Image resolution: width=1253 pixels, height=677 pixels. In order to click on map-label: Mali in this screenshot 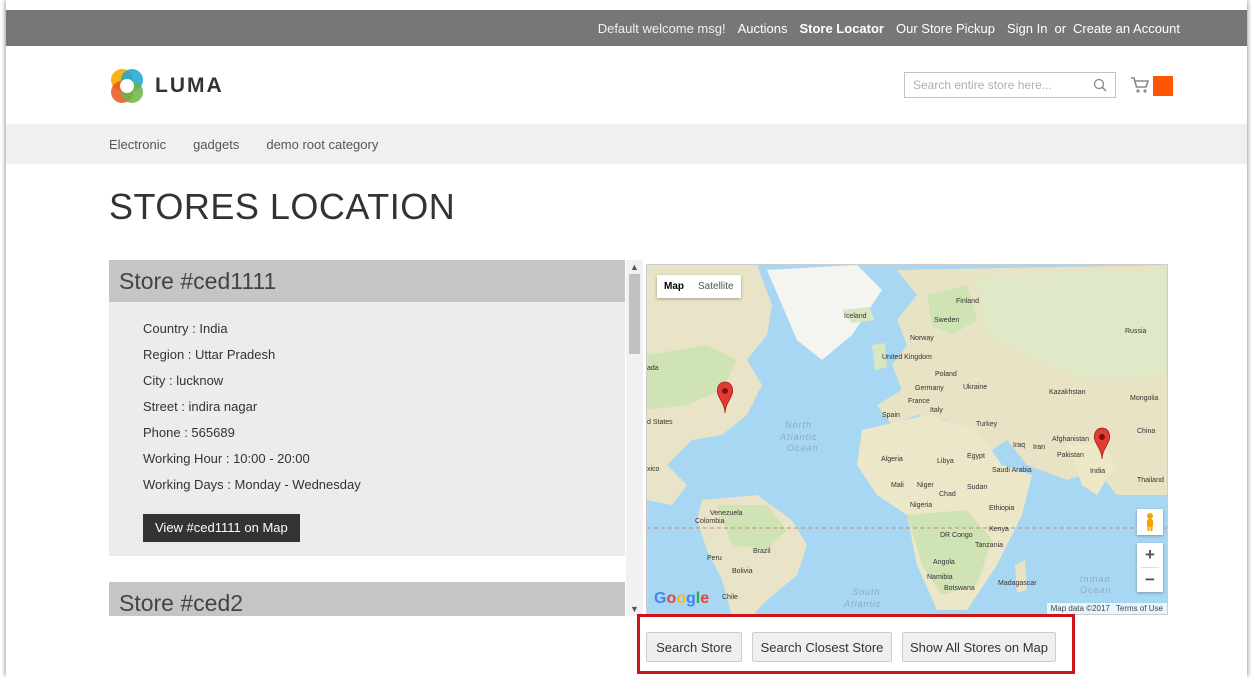, I will do `click(897, 485)`.